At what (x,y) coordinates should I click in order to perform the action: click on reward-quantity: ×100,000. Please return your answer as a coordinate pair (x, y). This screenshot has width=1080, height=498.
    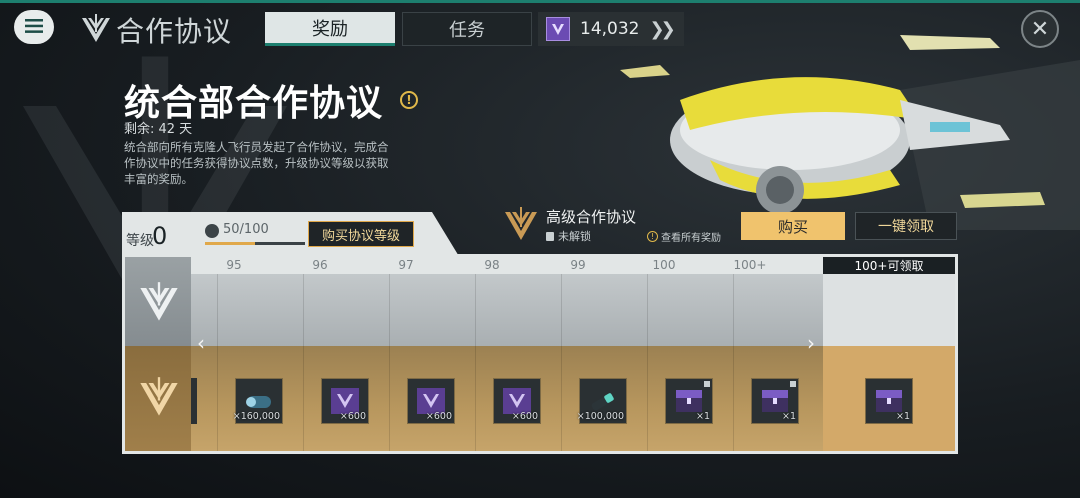
    Looking at the image, I should click on (600, 416).